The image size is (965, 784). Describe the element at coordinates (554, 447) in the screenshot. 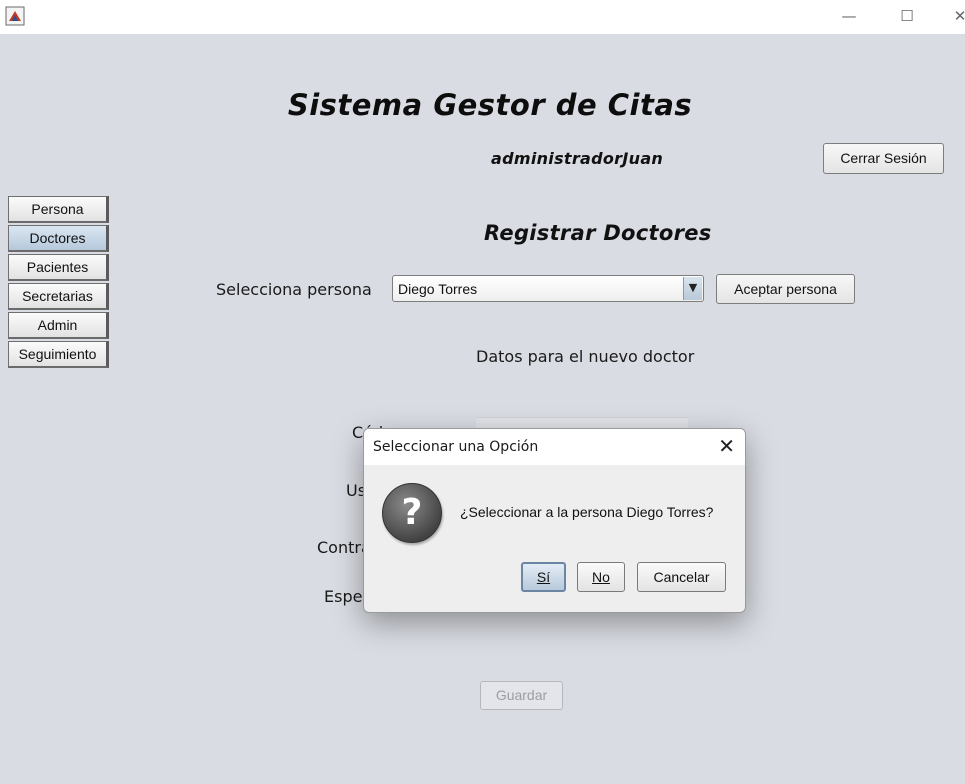

I see `dialog-header: Seleccionar una Opción ✕` at that location.